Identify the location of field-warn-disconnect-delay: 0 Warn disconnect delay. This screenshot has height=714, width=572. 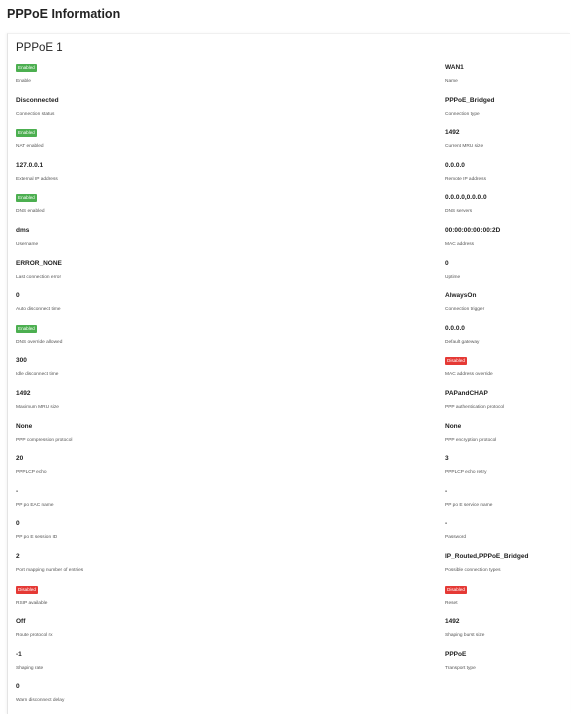
(216, 697).